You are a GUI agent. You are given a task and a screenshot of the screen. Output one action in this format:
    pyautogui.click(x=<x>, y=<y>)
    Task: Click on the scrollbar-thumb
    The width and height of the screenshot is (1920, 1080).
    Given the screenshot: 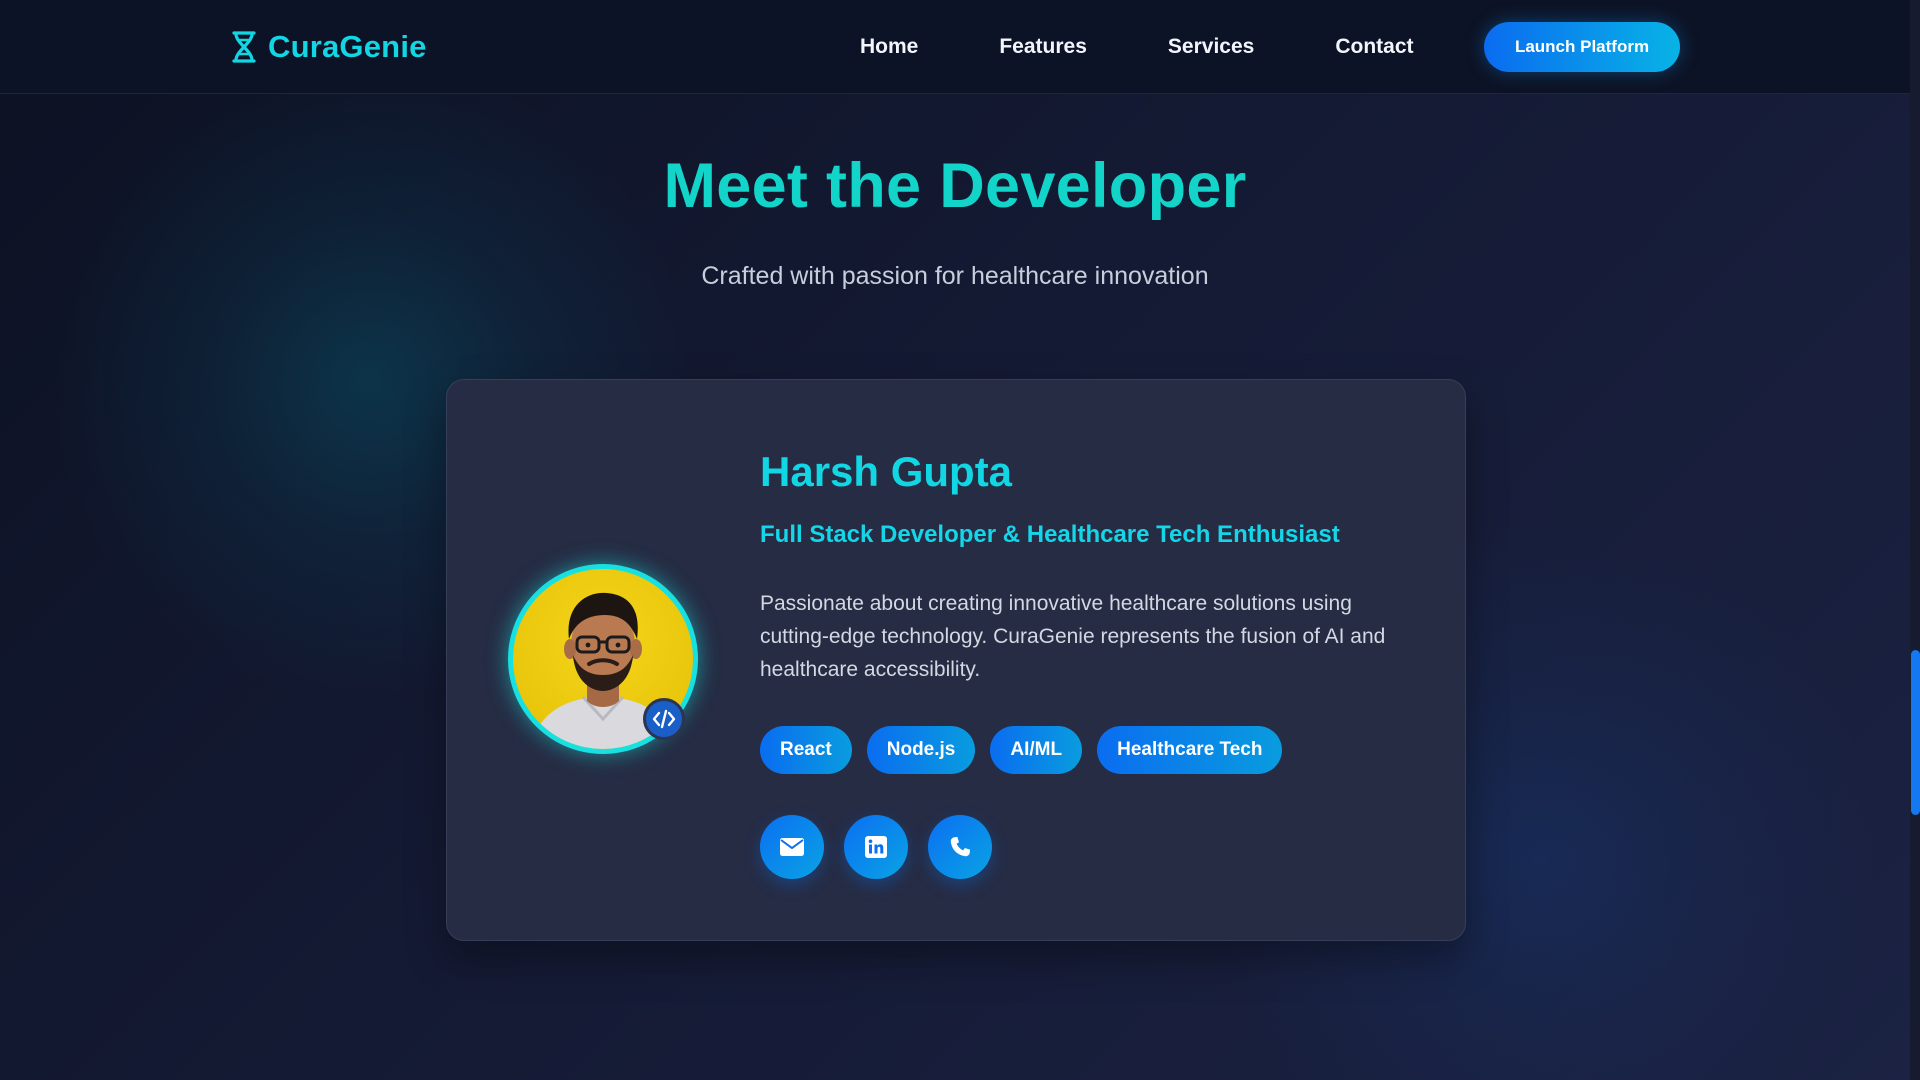 What is the action you would take?
    pyautogui.click(x=1915, y=732)
    